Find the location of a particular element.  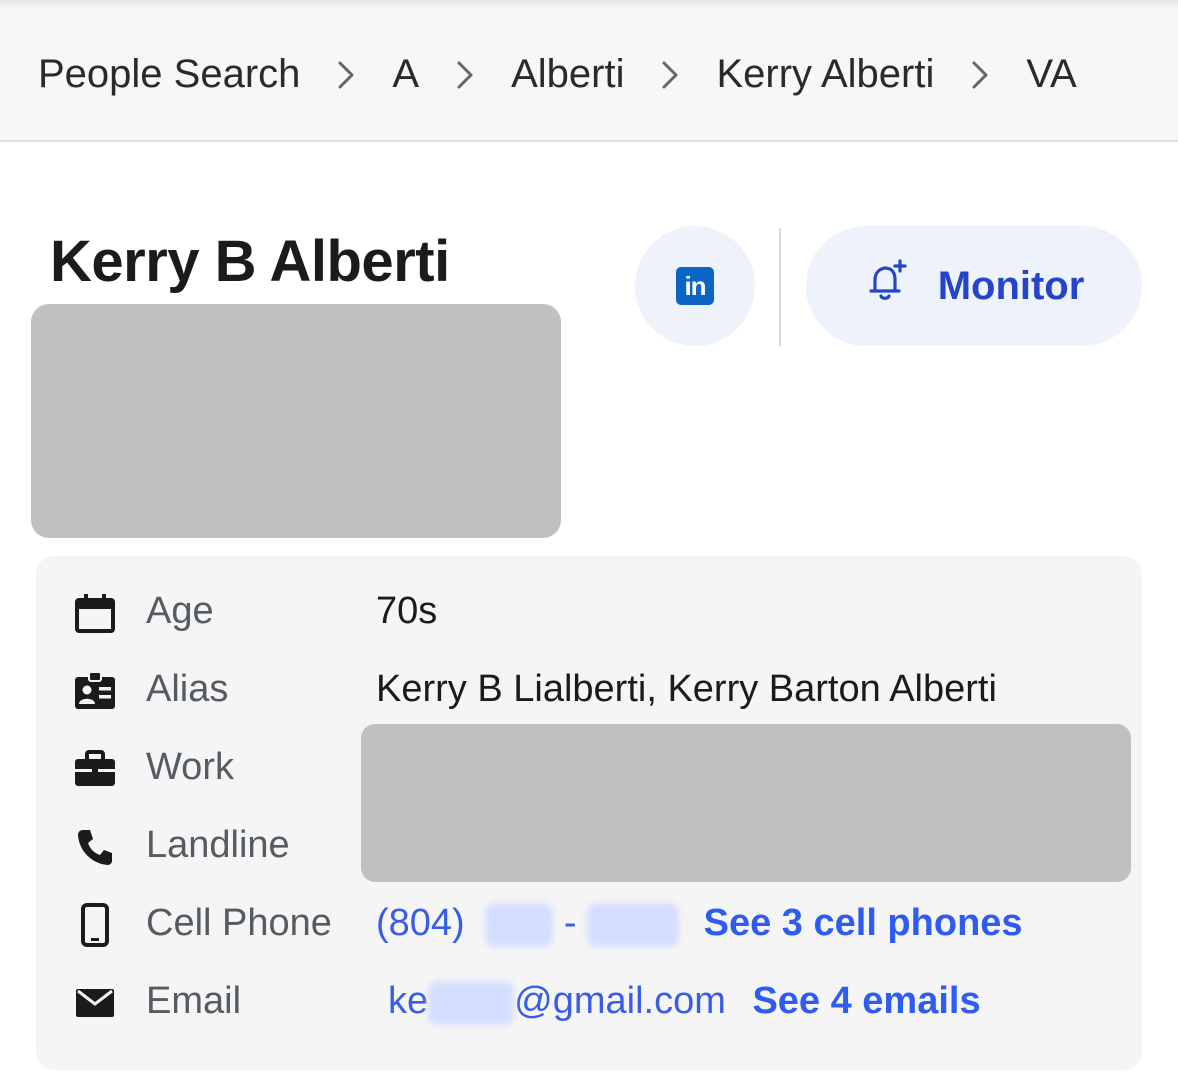

detail-row-cell-phone: Cell Phone (804) - See 3 cell phones is located at coordinates (589, 923).